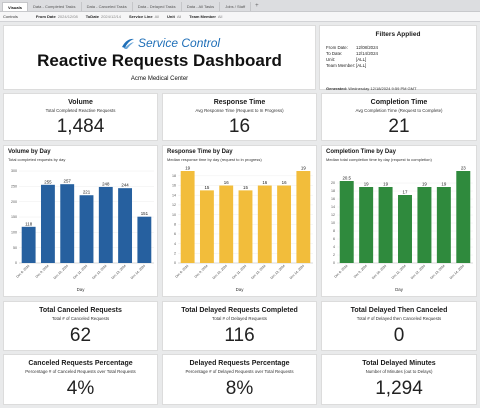 This screenshot has width=480, height=408. Describe the element at coordinates (206, 187) in the screenshot. I see `data-label: 15` at that location.